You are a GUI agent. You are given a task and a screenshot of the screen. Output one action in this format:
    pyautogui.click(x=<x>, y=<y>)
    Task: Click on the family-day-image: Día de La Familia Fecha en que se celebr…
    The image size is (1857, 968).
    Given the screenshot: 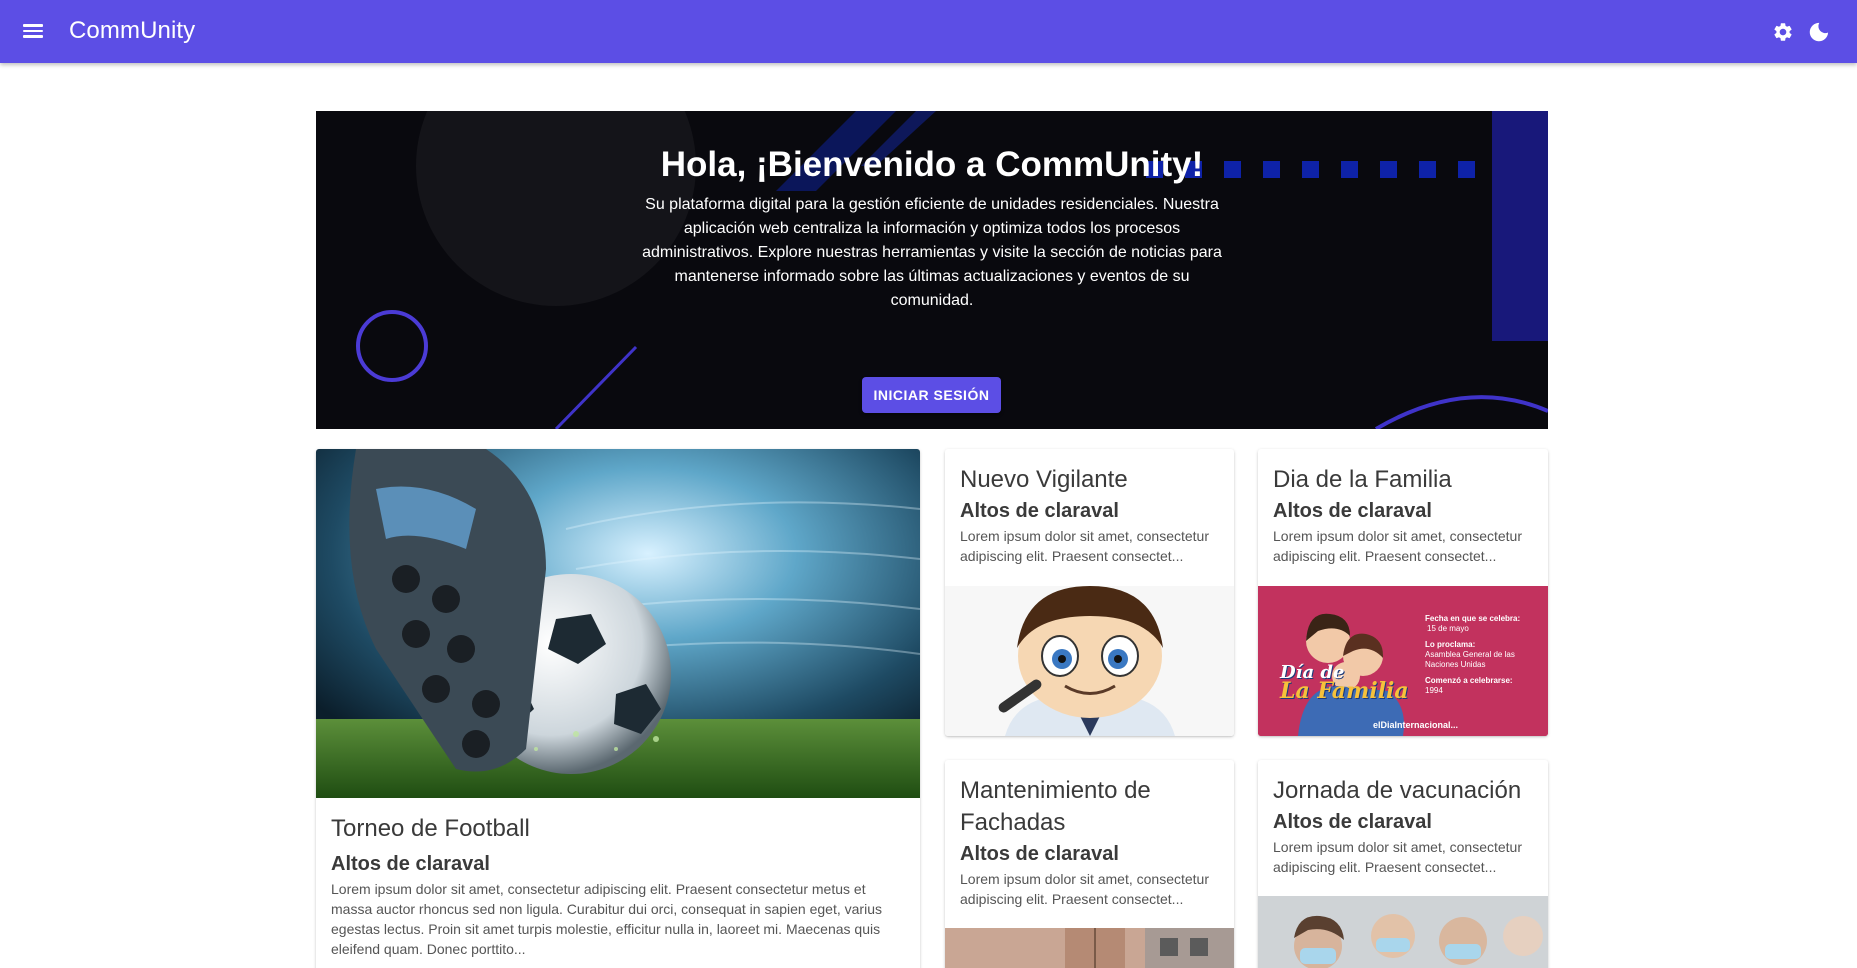 What is the action you would take?
    pyautogui.click(x=1403, y=661)
    